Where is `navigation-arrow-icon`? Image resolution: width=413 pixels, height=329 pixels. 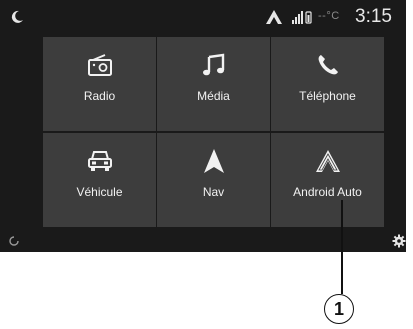 navigation-arrow-icon is located at coordinates (214, 161).